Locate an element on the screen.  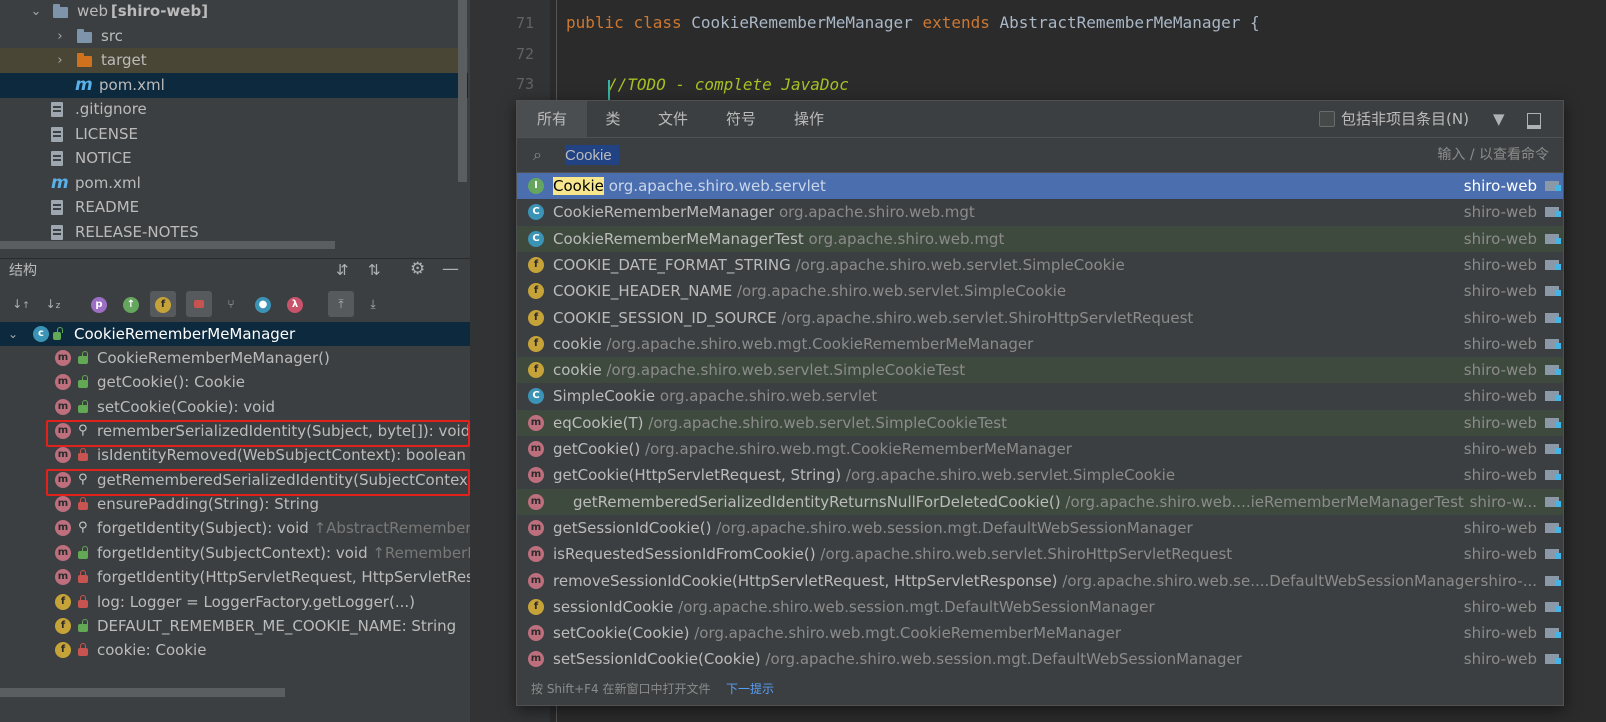
show-fields-icon: f is located at coordinates (163, 304).